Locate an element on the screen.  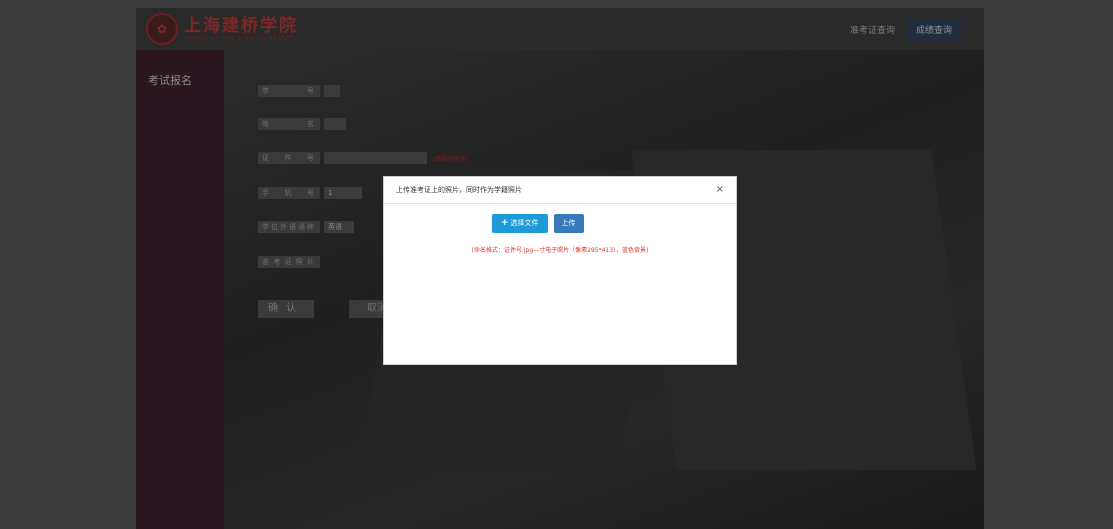
photo-label: 准考证照片 is located at coordinates (289, 262).